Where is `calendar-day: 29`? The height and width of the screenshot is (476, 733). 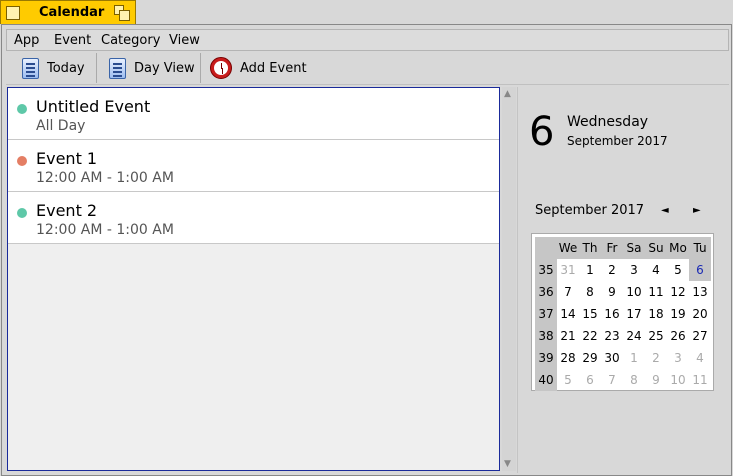 calendar-day: 29 is located at coordinates (590, 358).